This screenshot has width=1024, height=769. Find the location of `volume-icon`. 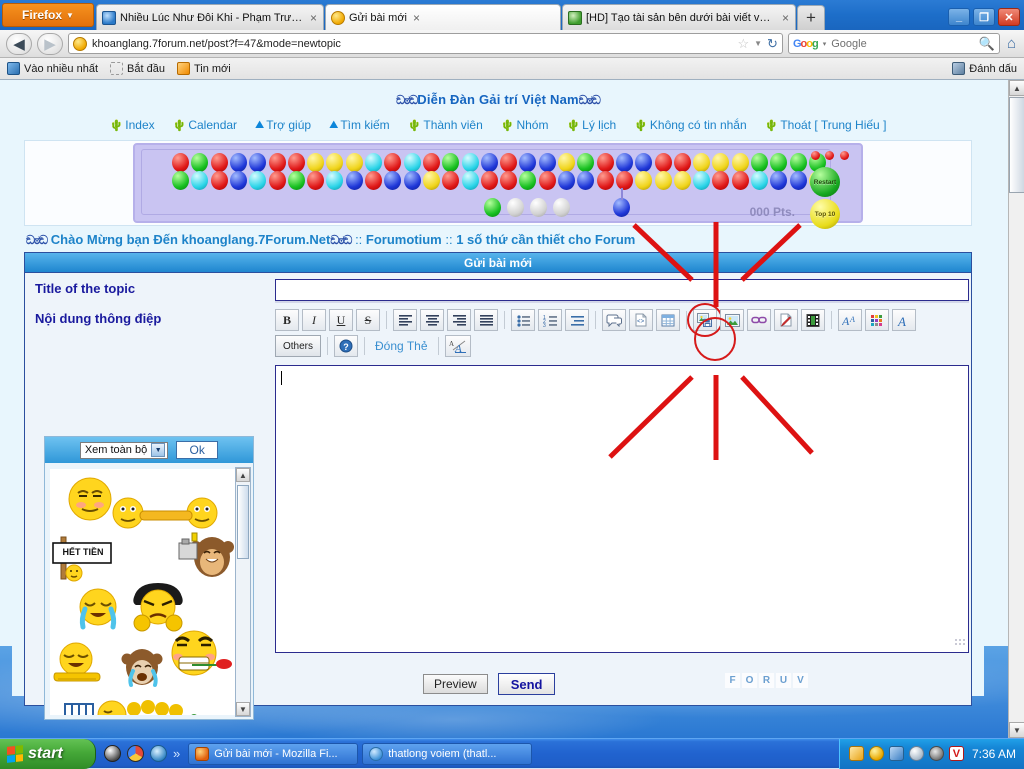

volume-icon is located at coordinates (936, 753).